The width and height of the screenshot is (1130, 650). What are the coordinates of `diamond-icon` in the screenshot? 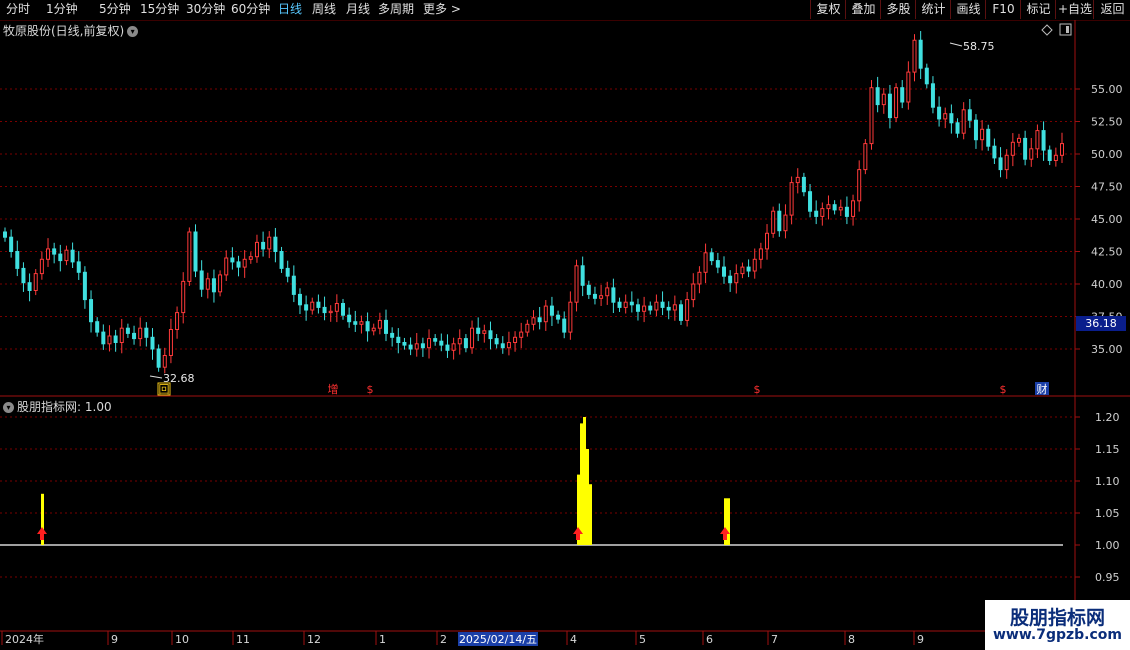 It's located at (1047, 30).